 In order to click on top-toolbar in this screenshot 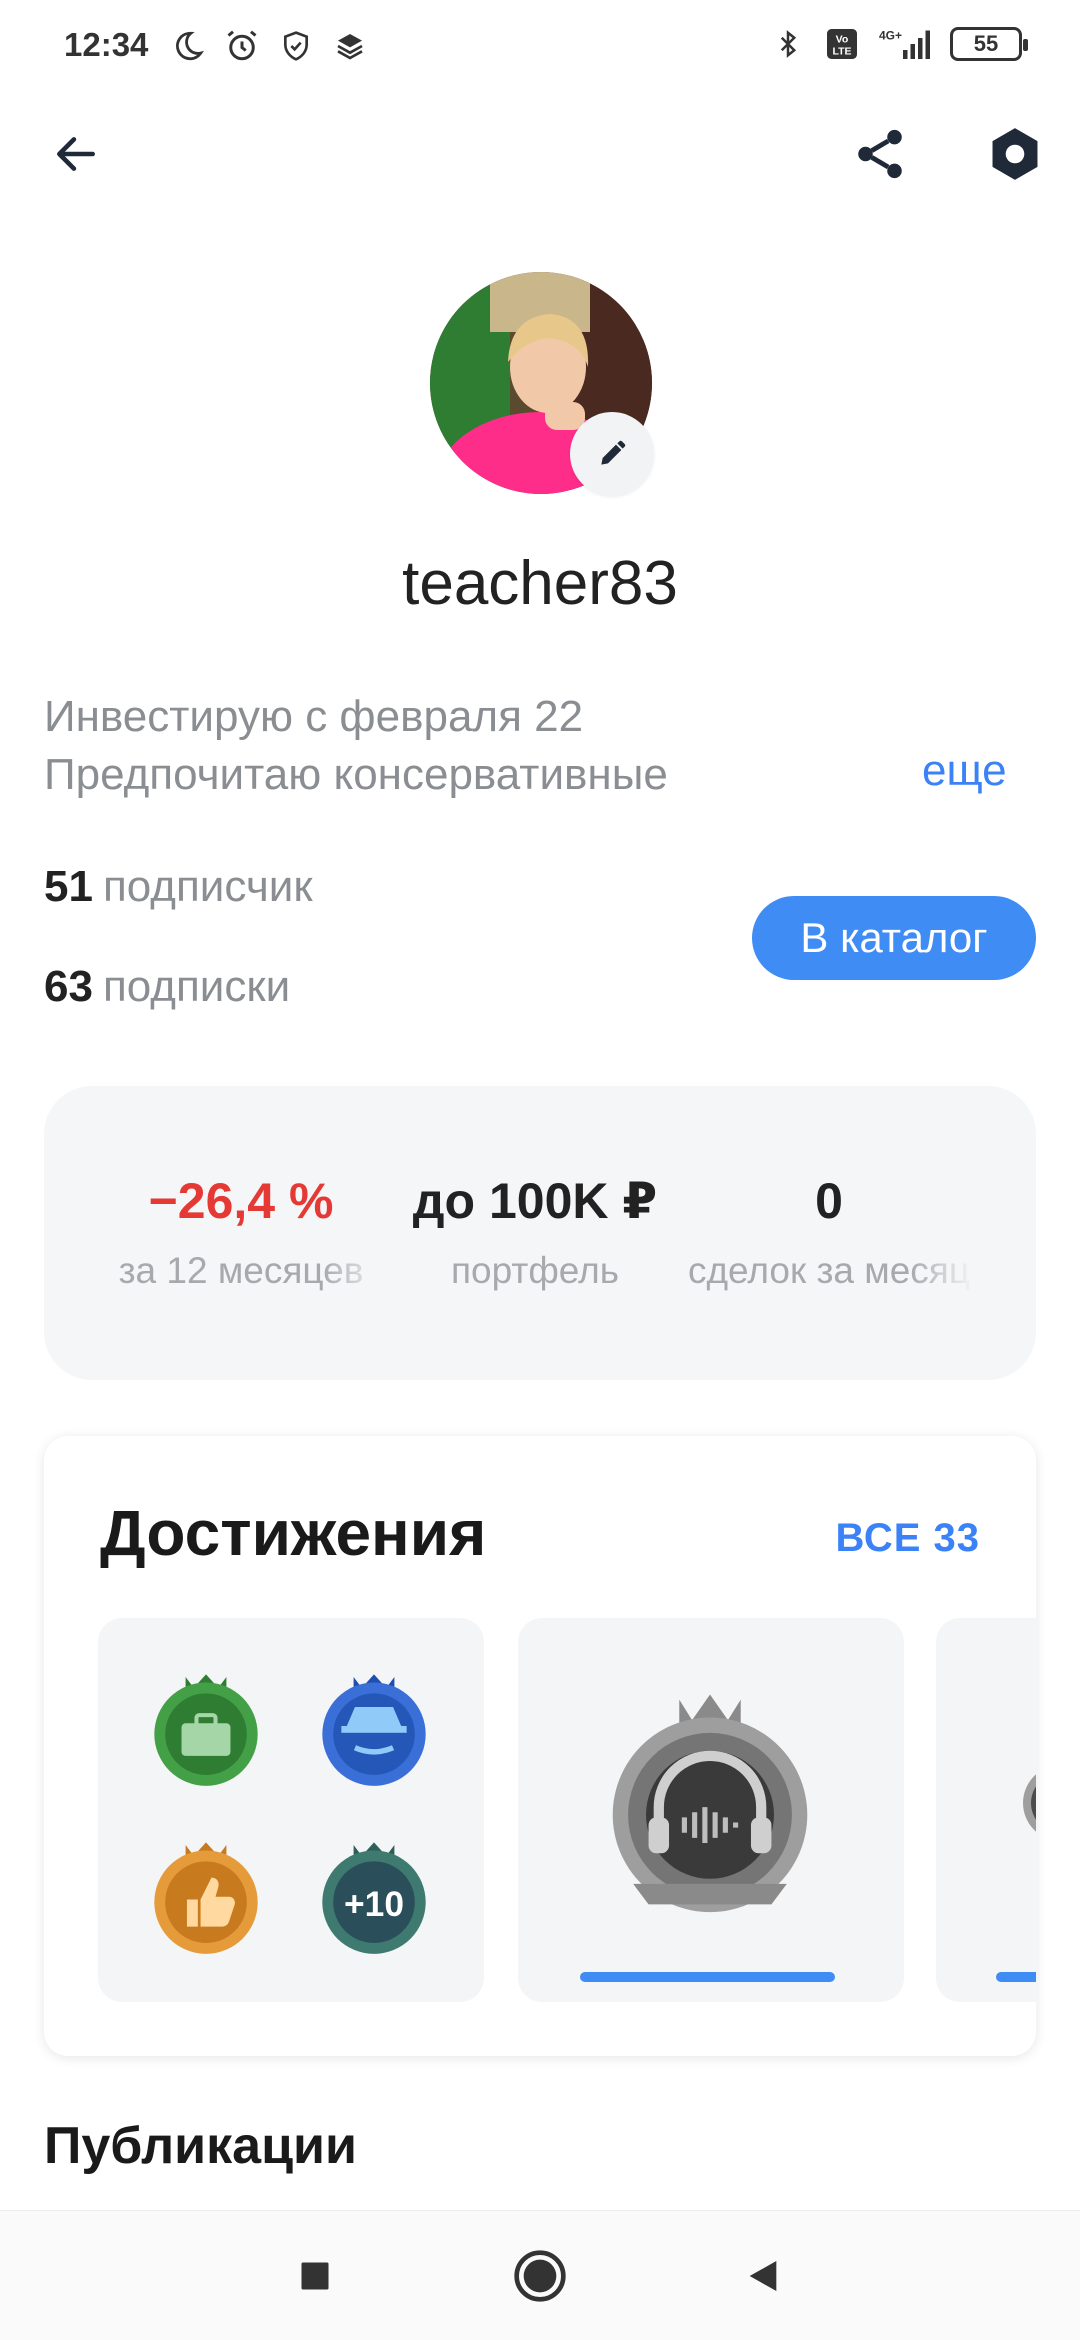, I will do `click(540, 152)`.